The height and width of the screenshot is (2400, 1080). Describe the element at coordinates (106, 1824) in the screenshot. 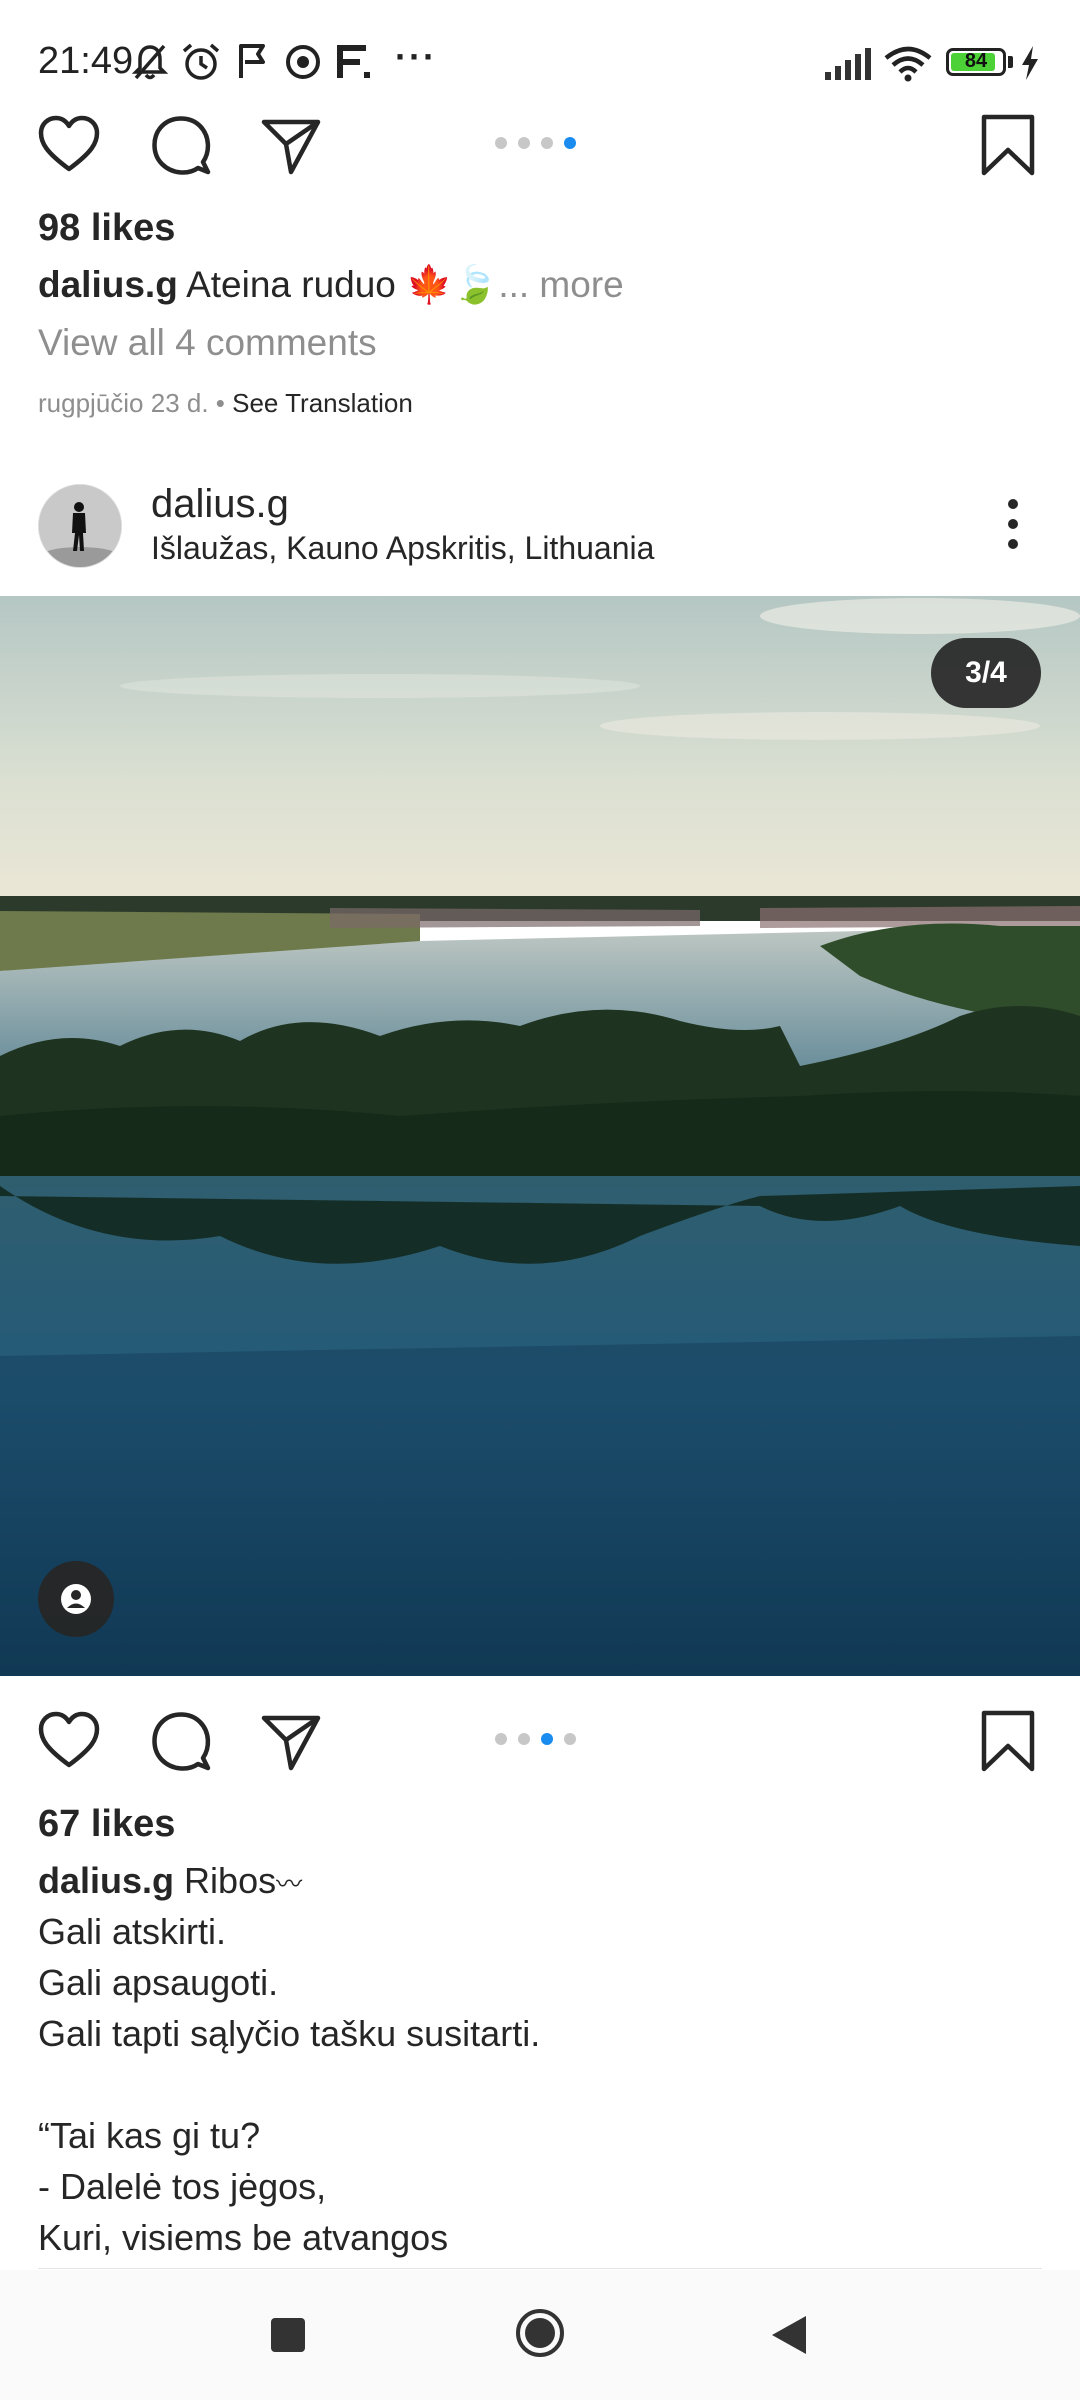

I see `post2-likes-count: 67 likes` at that location.